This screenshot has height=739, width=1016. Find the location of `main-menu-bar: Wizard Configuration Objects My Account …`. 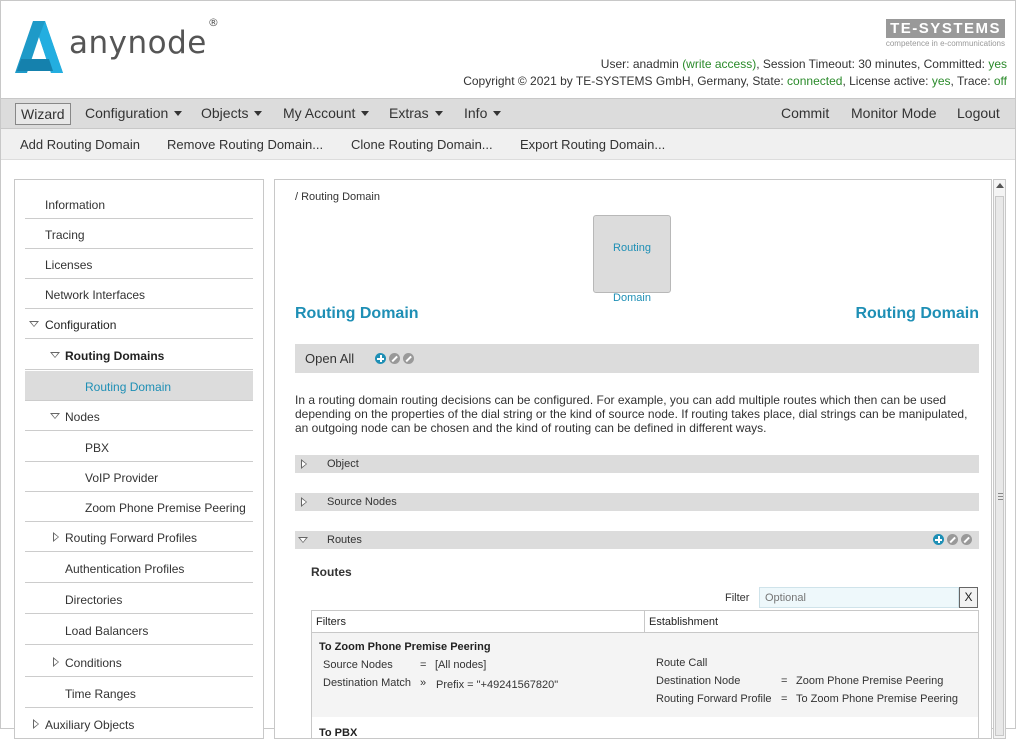

main-menu-bar: Wizard Configuration Objects My Account … is located at coordinates (508, 113).